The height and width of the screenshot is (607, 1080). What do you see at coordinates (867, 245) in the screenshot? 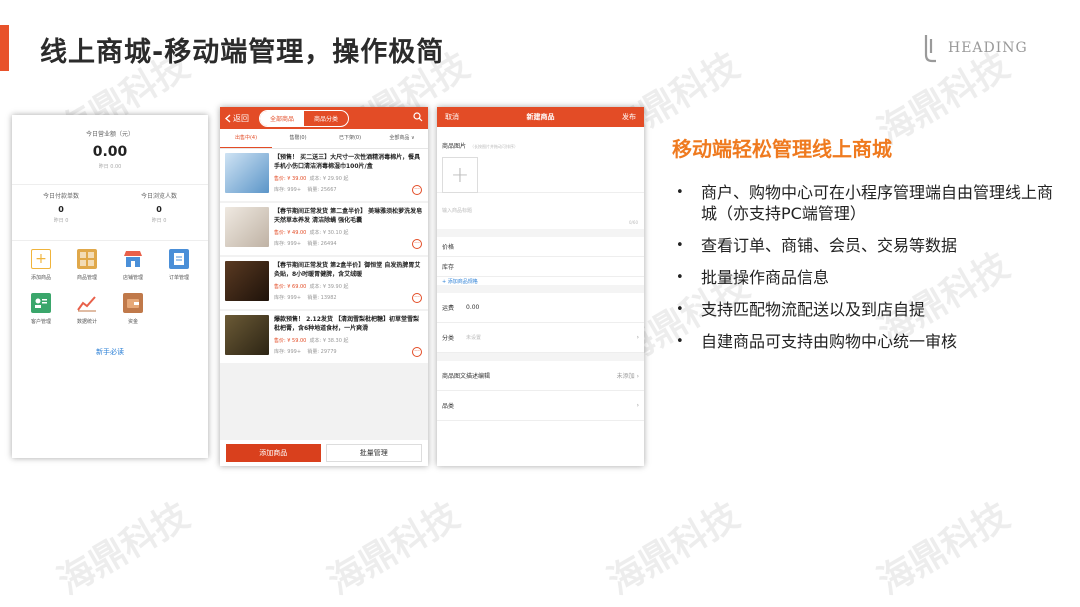
I see `feature-item: 查看订单、商铺、会员、交易等数据` at bounding box center [867, 245].